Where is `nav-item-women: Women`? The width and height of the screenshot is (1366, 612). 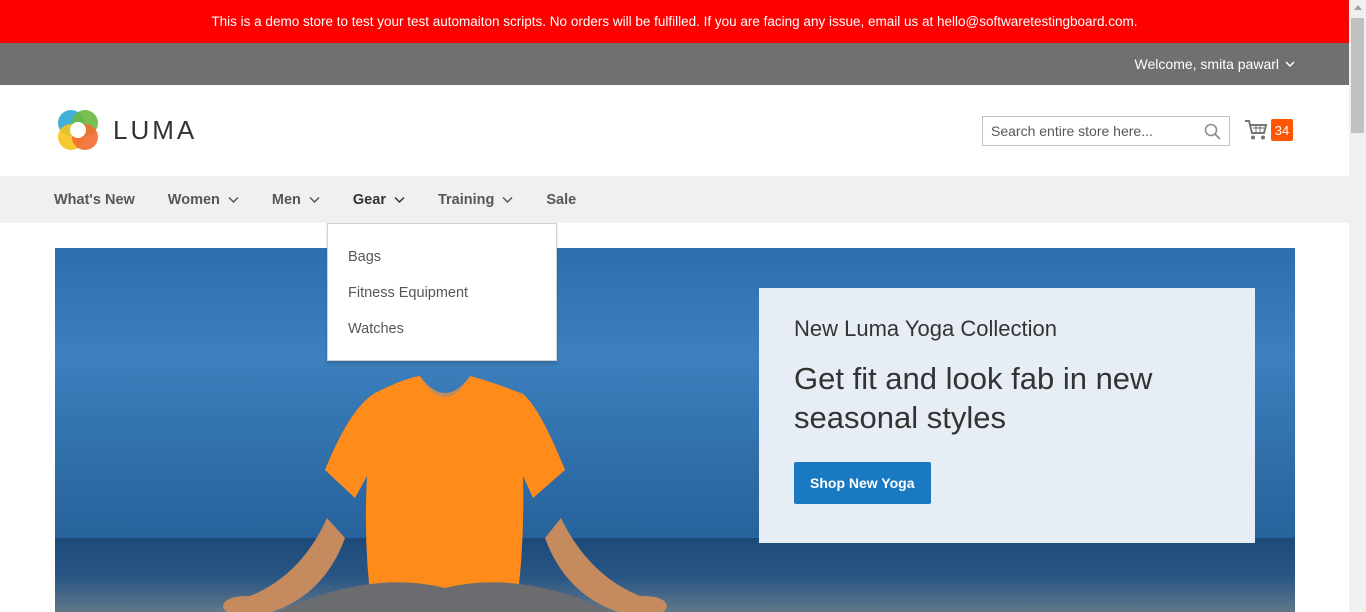
nav-item-women: Women is located at coordinates (203, 199).